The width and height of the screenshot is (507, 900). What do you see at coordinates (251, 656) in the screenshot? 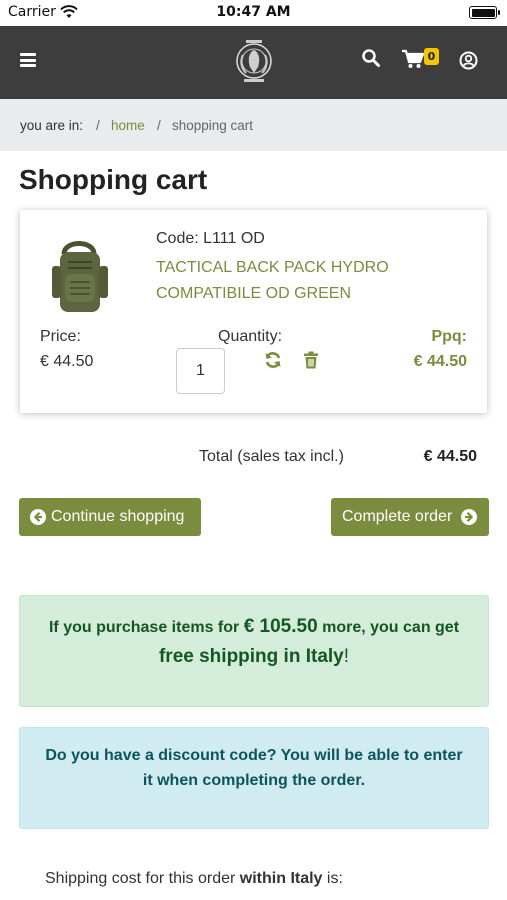
I see `free-shipping-text: free shipping in Italy` at bounding box center [251, 656].